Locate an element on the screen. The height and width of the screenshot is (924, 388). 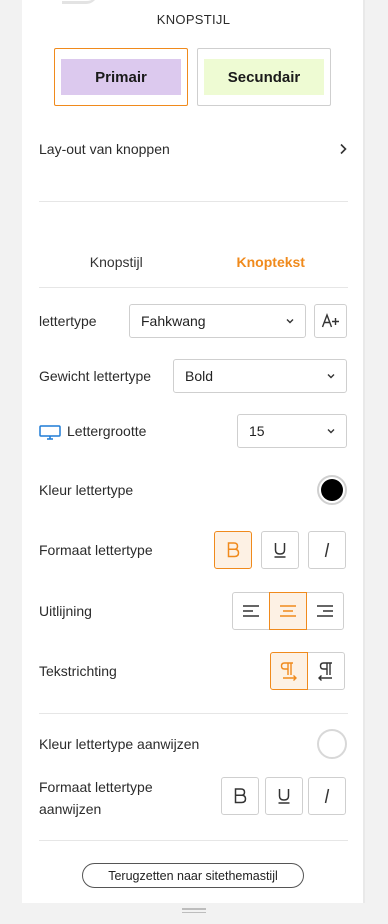
hover-color-swatch is located at coordinates (332, 744).